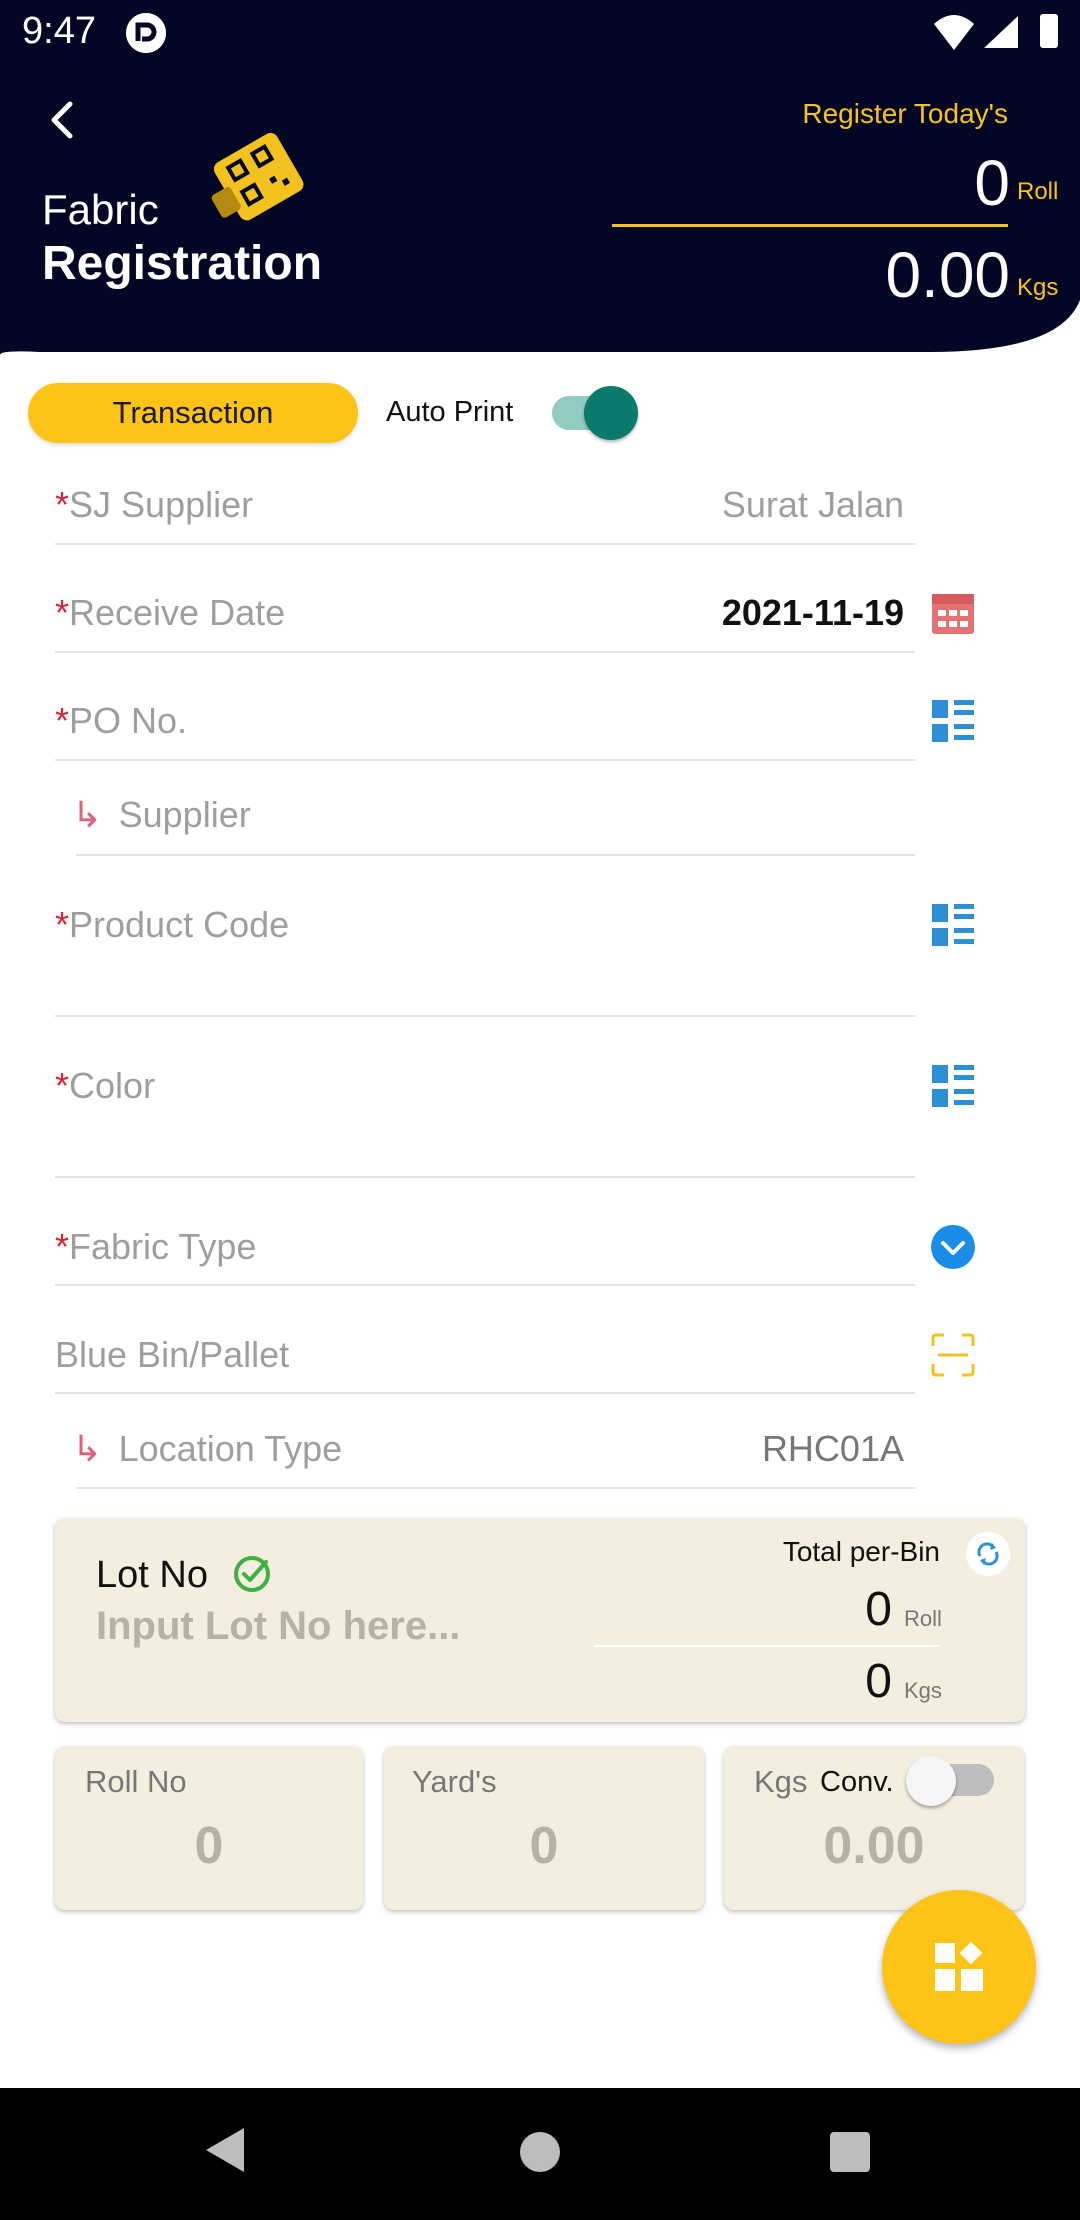  Describe the element at coordinates (954, 32) in the screenshot. I see `wifi-icon` at that location.